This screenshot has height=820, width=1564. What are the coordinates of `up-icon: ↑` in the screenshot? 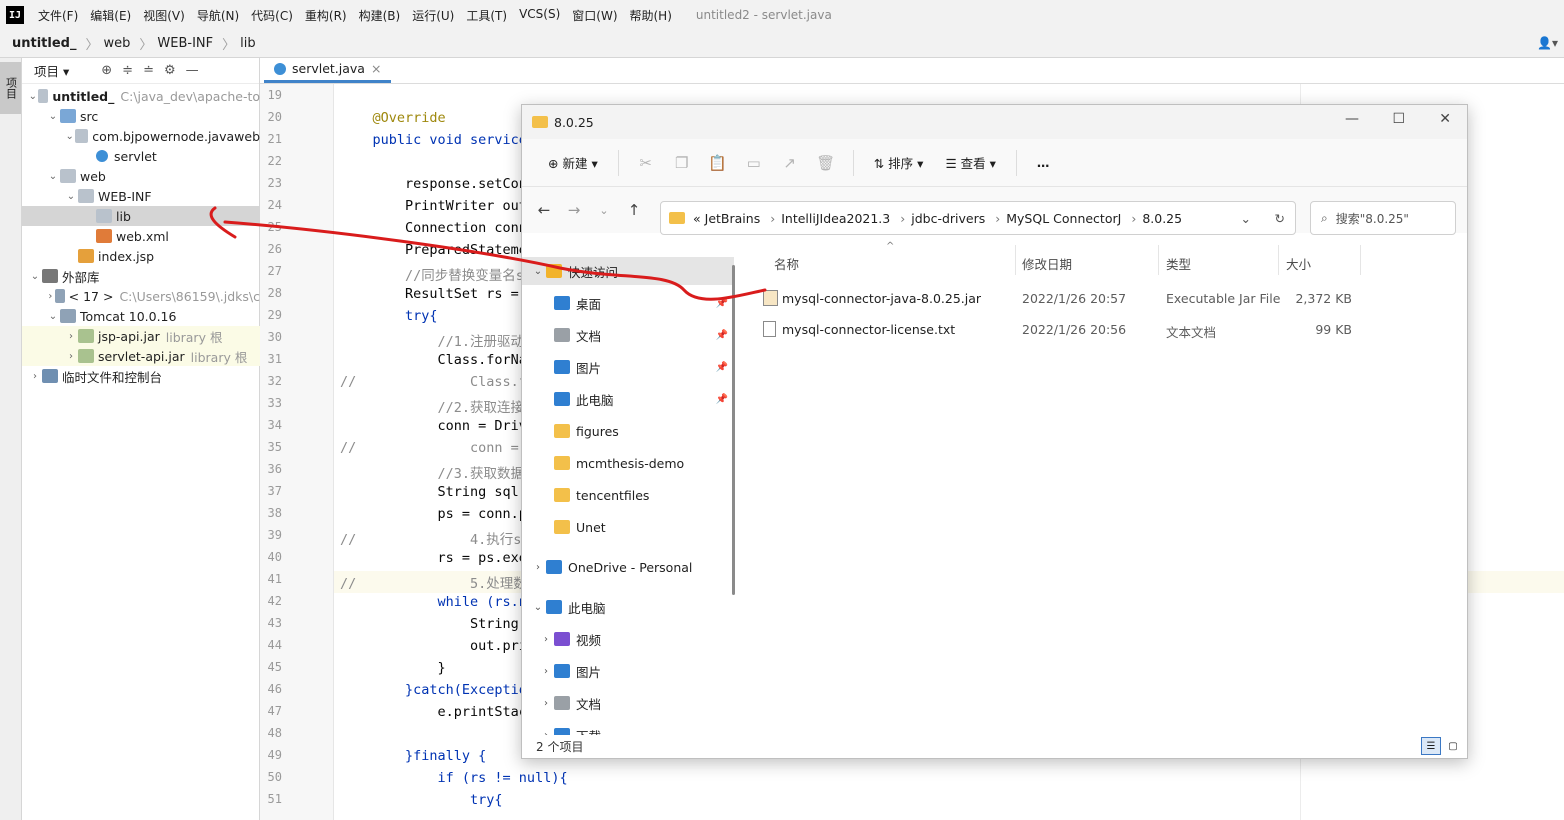 It's located at (634, 210).